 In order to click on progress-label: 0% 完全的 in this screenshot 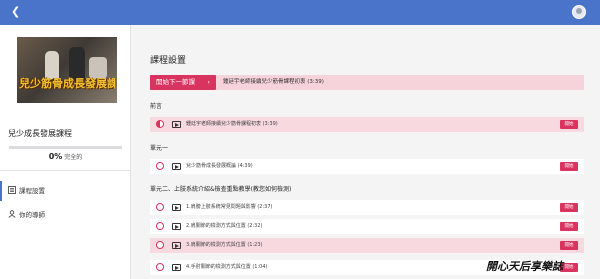, I will do `click(65, 156)`.